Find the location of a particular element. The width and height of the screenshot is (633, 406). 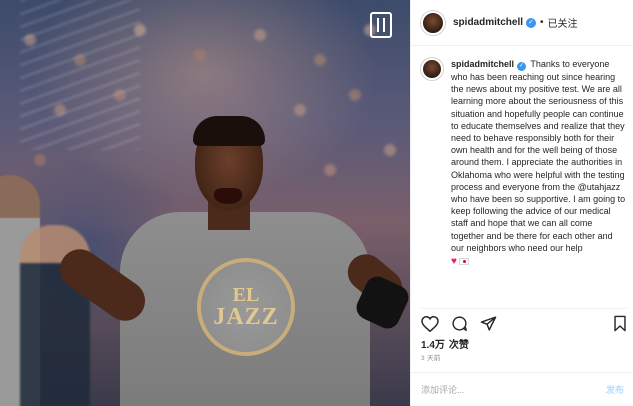

comment-input is located at coordinates (506, 389).